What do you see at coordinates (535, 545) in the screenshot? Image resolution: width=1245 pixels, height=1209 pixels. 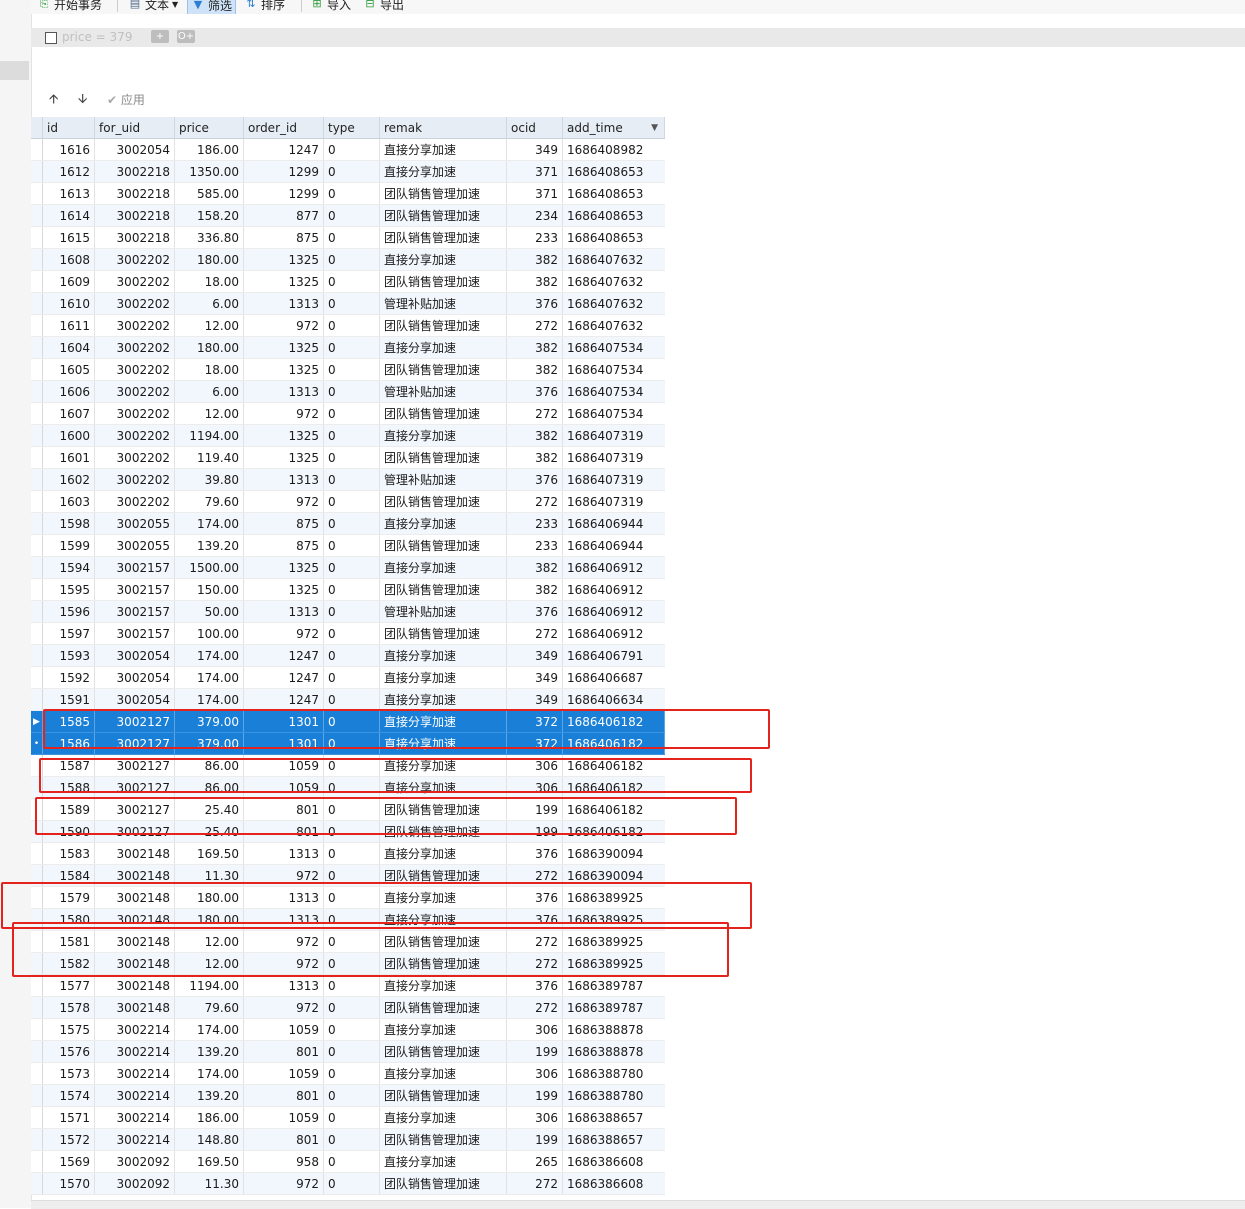 I see `cell-ocid: 233` at bounding box center [535, 545].